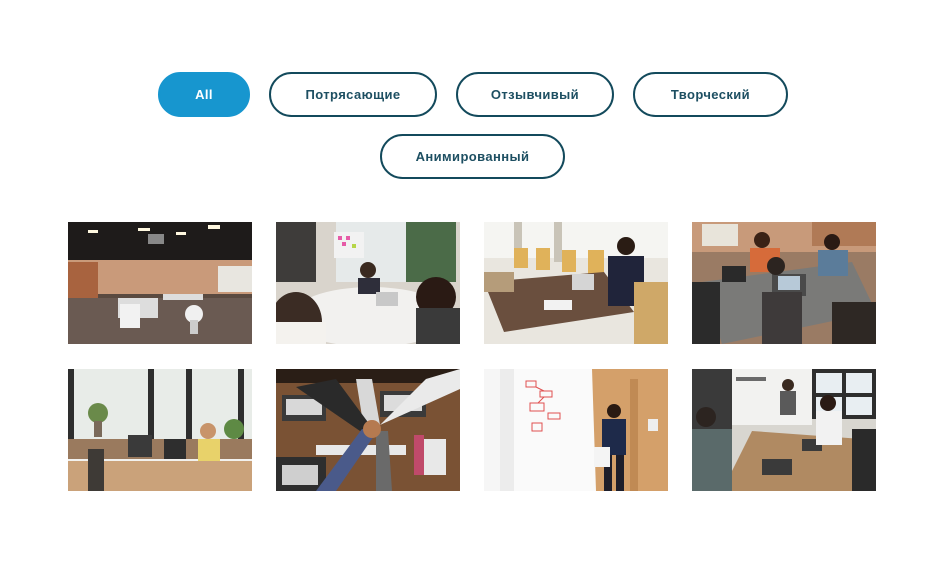  What do you see at coordinates (535, 94) in the screenshot?
I see `filter-responsive-button: Отзывчивый` at bounding box center [535, 94].